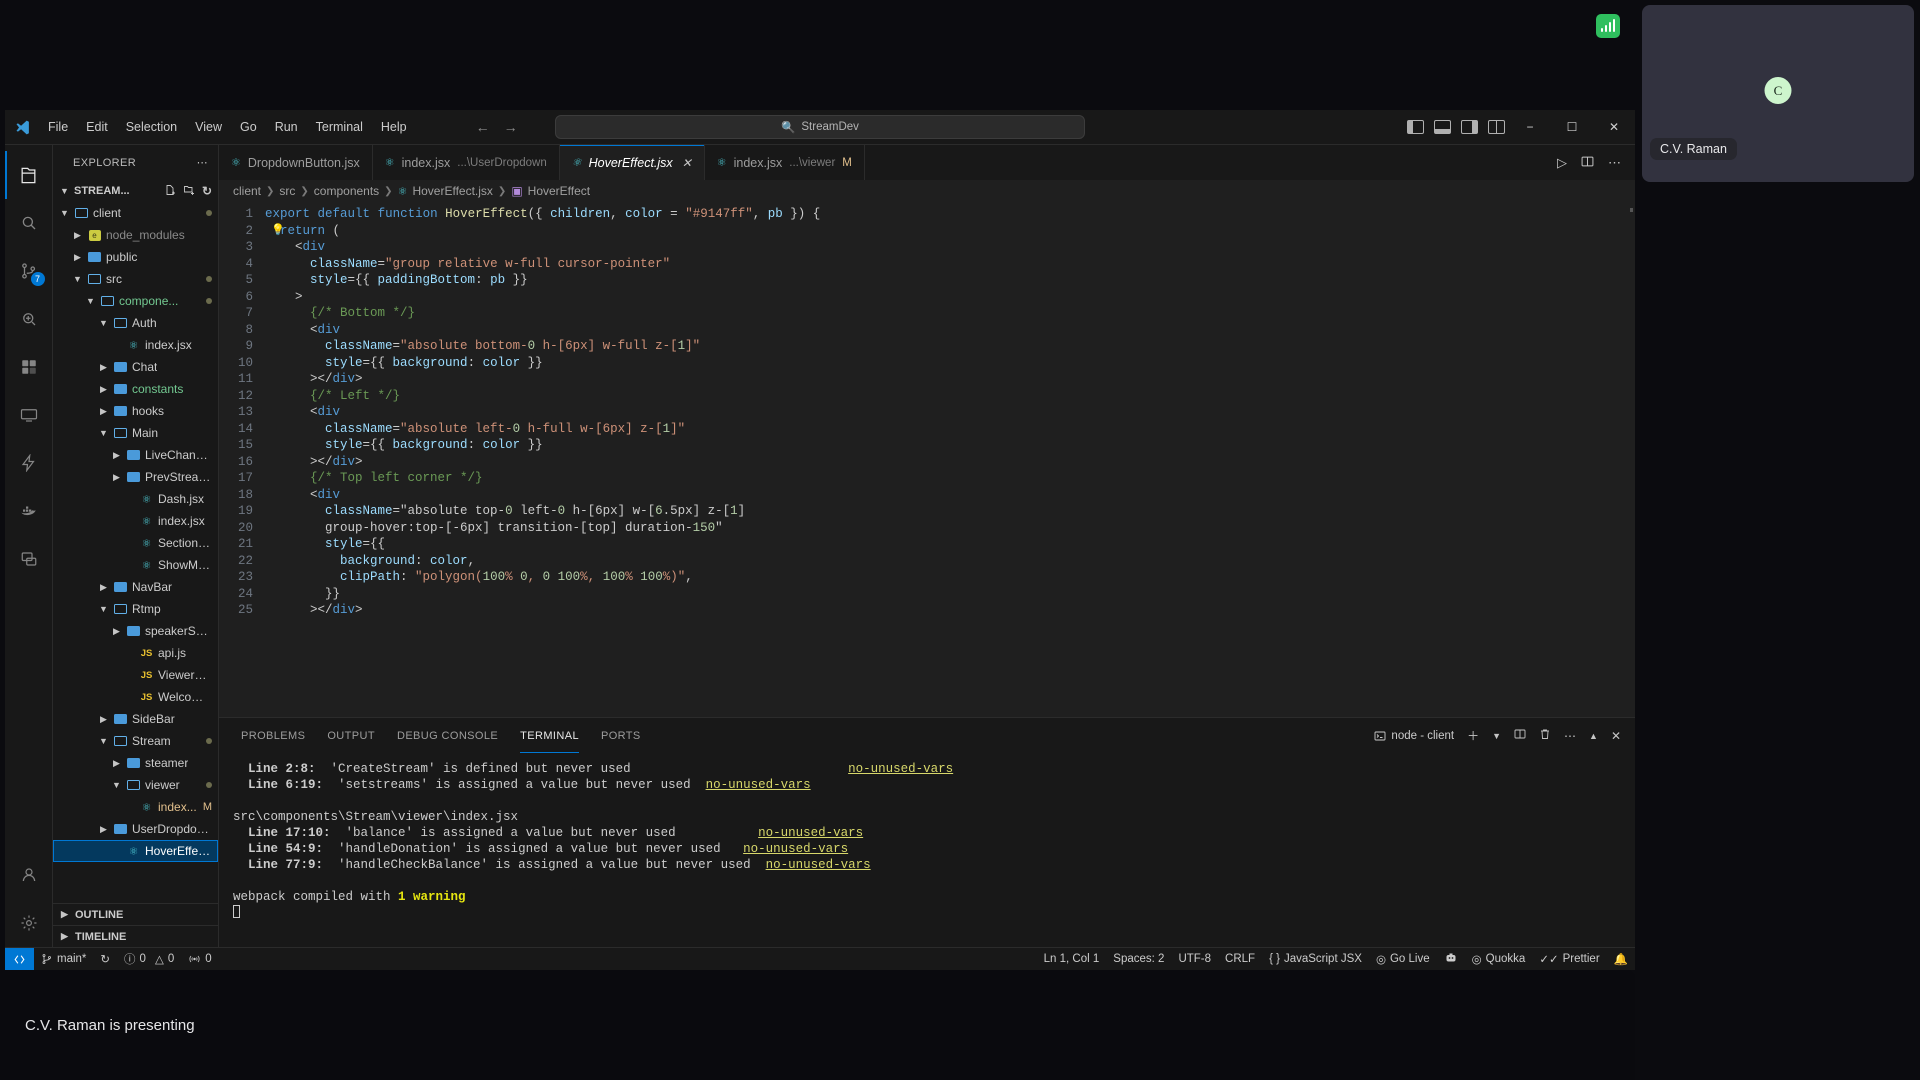 This screenshot has height=1080, width=1920. Describe the element at coordinates (135, 609) in the screenshot. I see `tree-item: ▼ Rtmp` at that location.